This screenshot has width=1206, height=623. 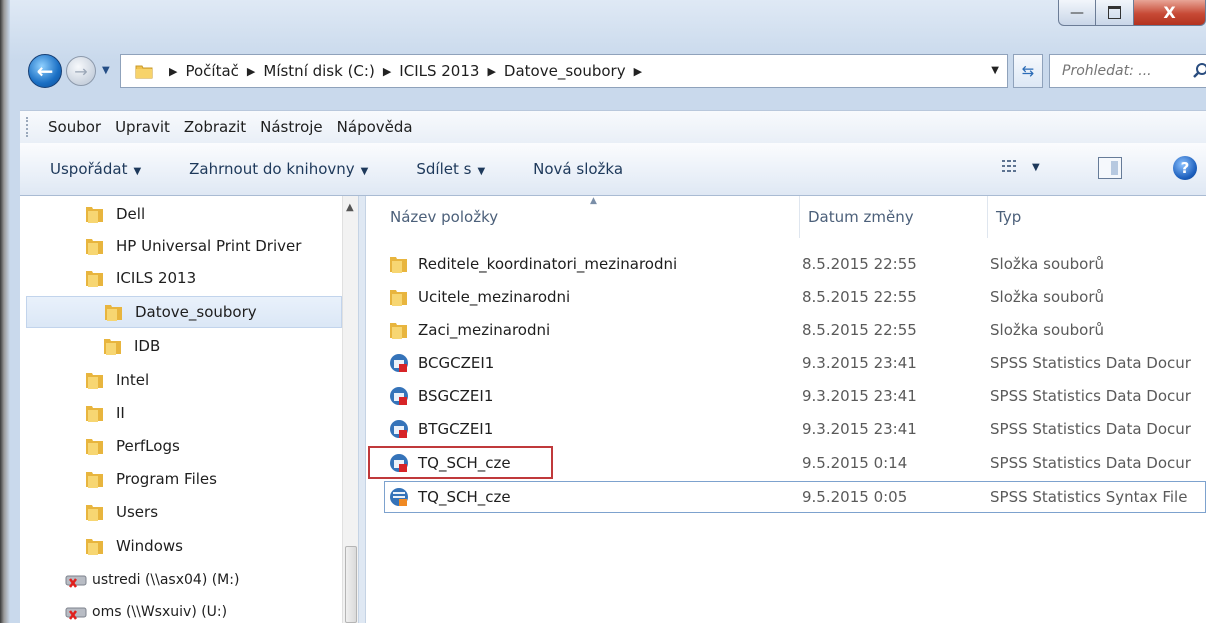 I want to click on pane-splitter, so click(x=362, y=409).